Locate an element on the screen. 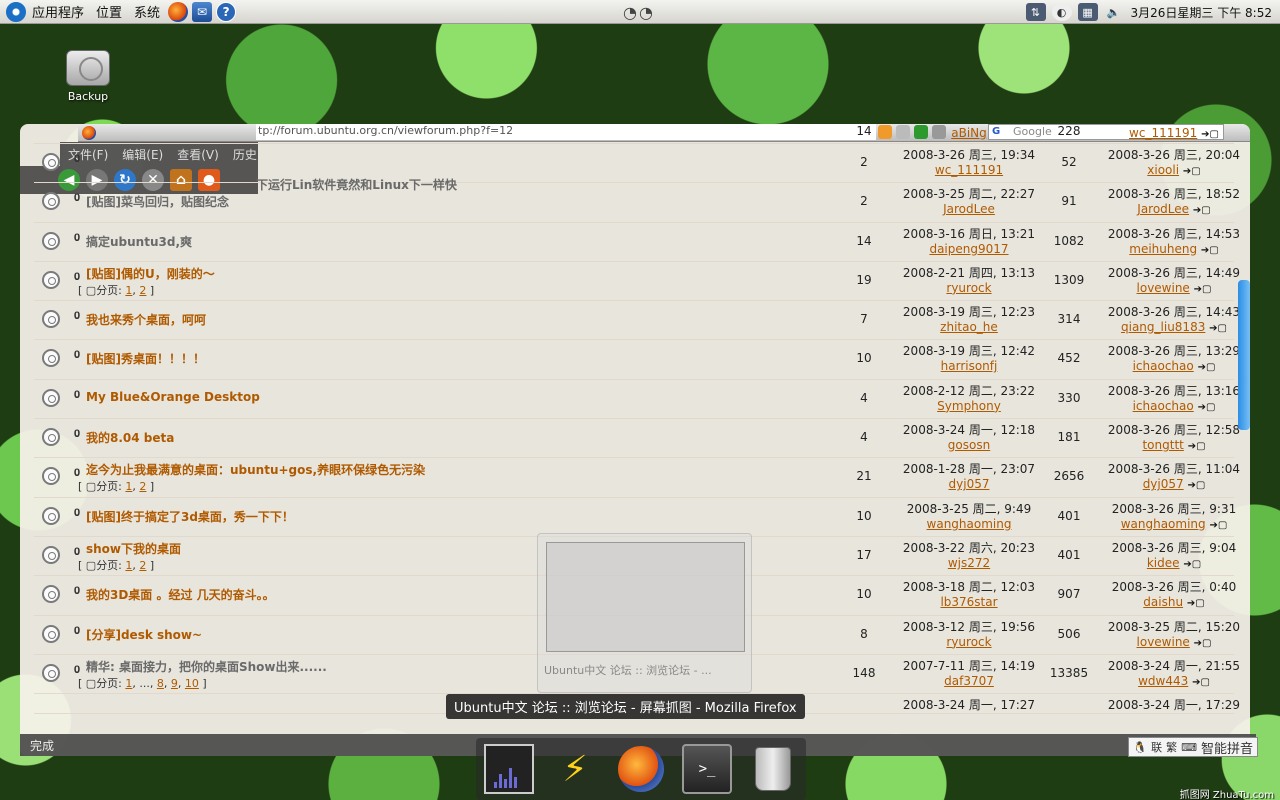  topic-title-link: [贴图]偶的U，刚装的～ is located at coordinates (150, 273).